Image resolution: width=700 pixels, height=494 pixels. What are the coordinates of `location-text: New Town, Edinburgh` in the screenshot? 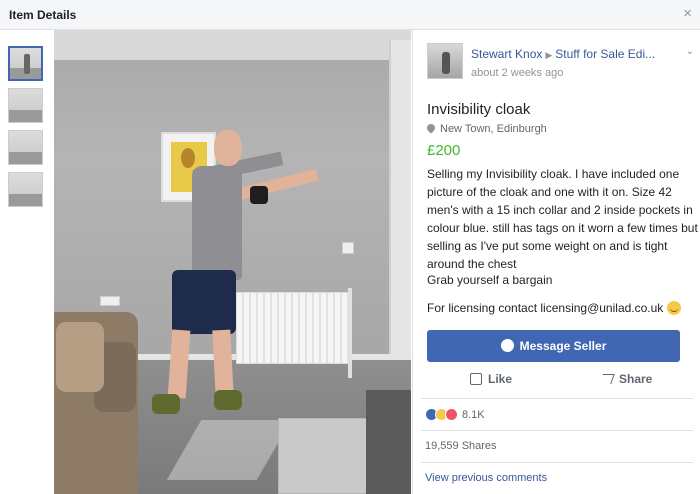 It's located at (493, 129).